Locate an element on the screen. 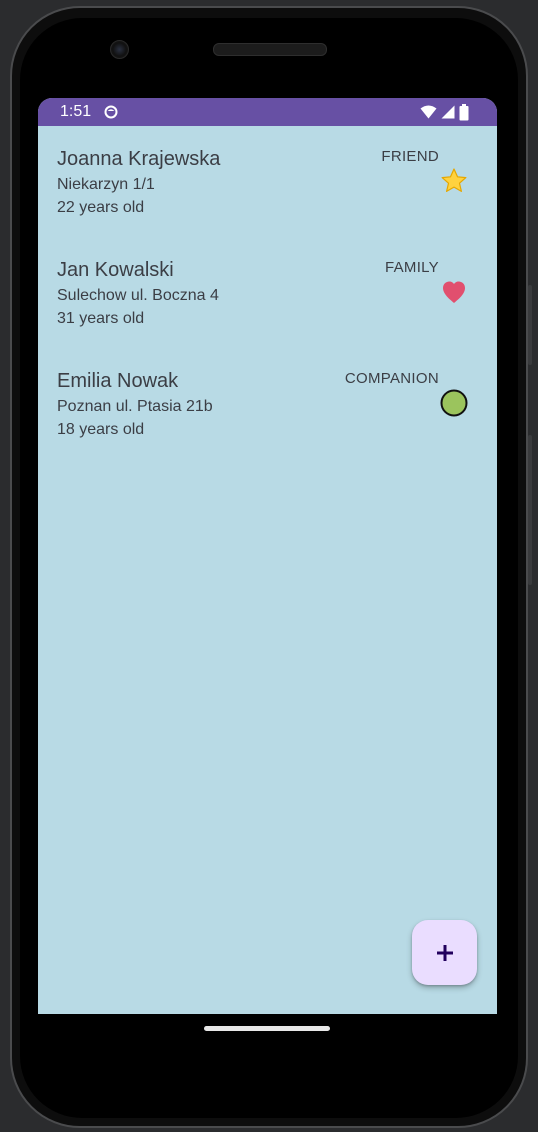 The height and width of the screenshot is (1132, 538). heart-icon is located at coordinates (454, 292).